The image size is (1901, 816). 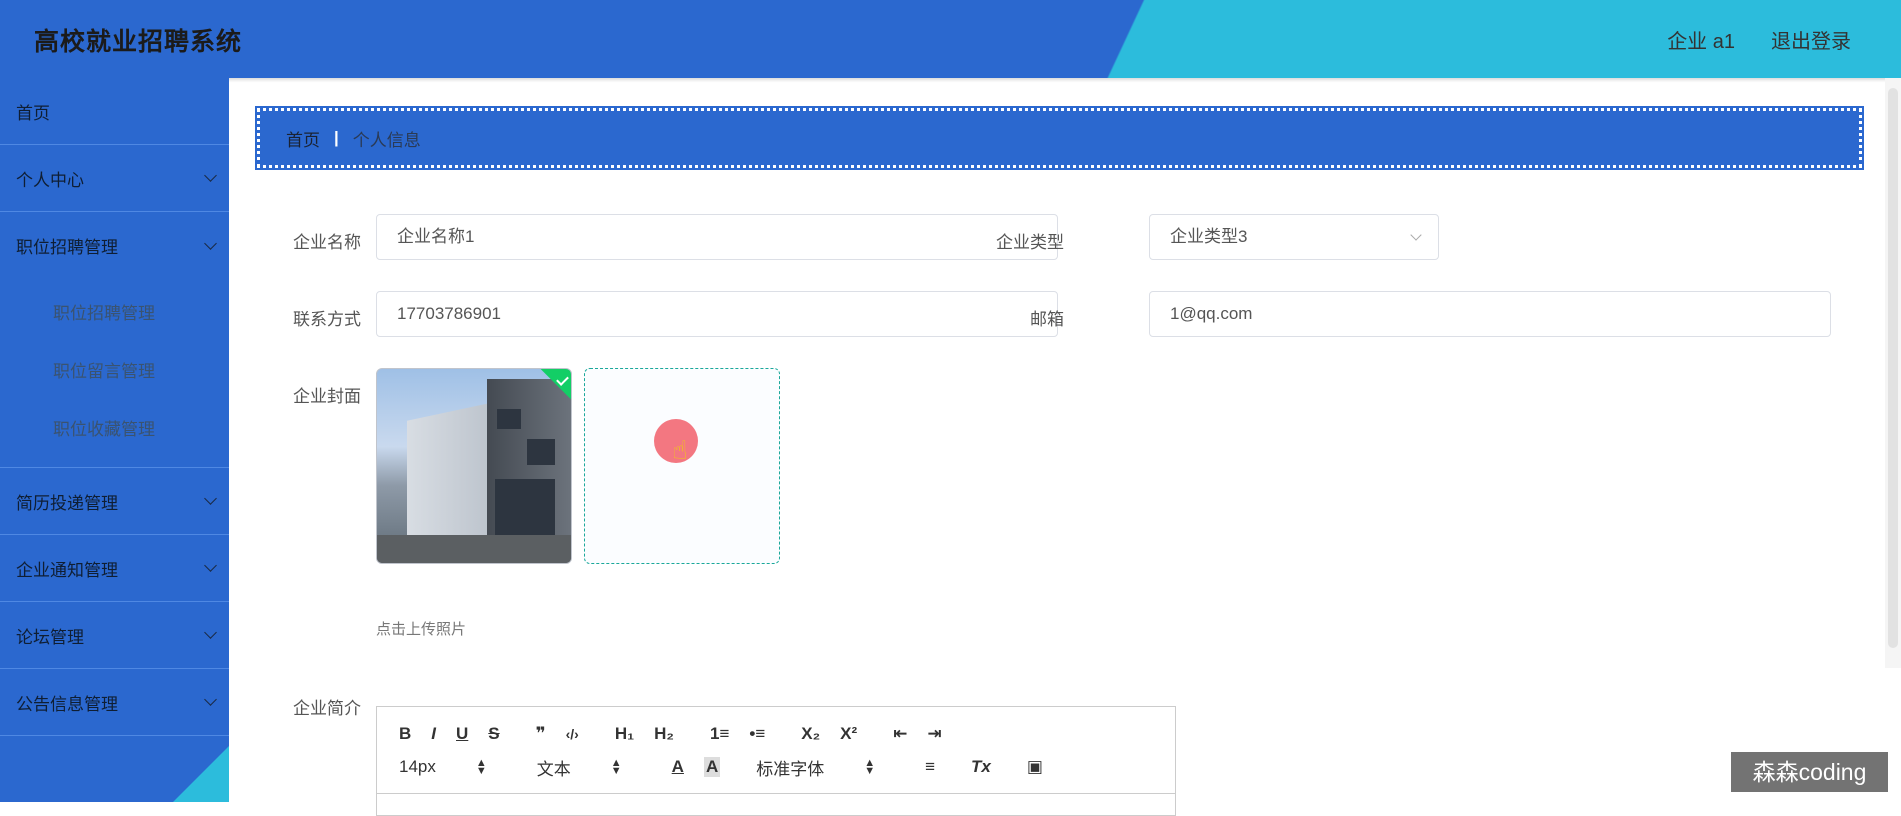 I want to click on user-area: 企业 a1 退出登录, so click(x=1759, y=39).